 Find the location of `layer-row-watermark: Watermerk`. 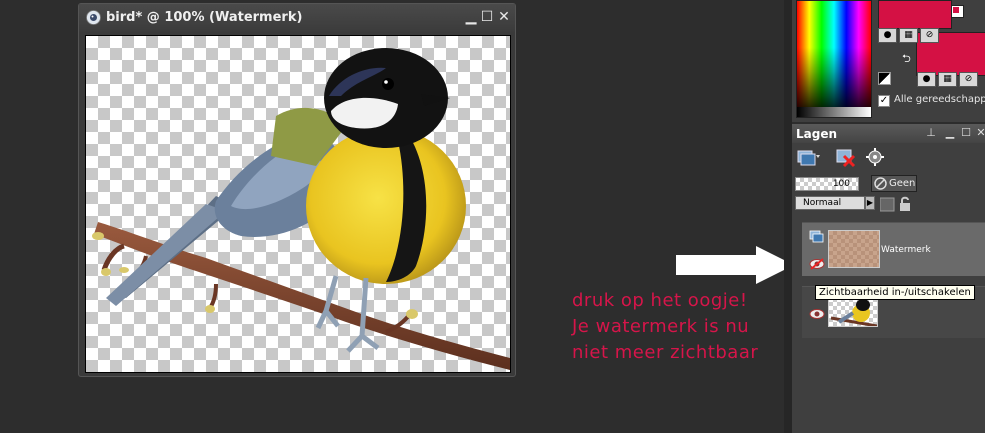

layer-row-watermark: Watermerk is located at coordinates (893, 249).